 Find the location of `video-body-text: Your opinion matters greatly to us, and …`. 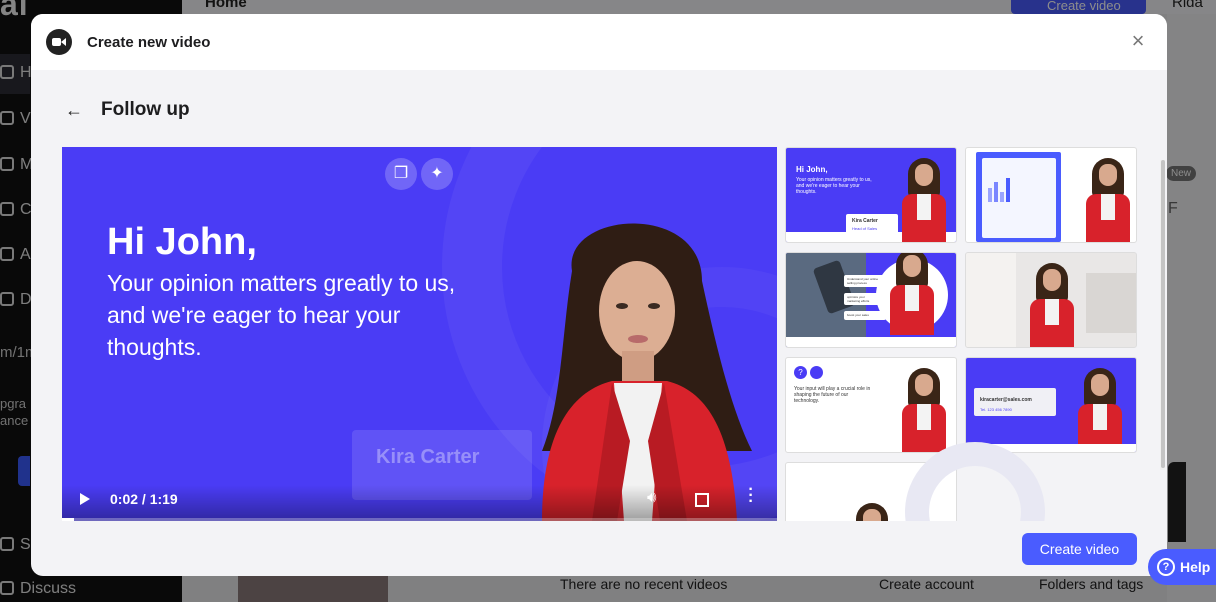

video-body-text: Your opinion matters greatly to us, and … is located at coordinates (281, 315).